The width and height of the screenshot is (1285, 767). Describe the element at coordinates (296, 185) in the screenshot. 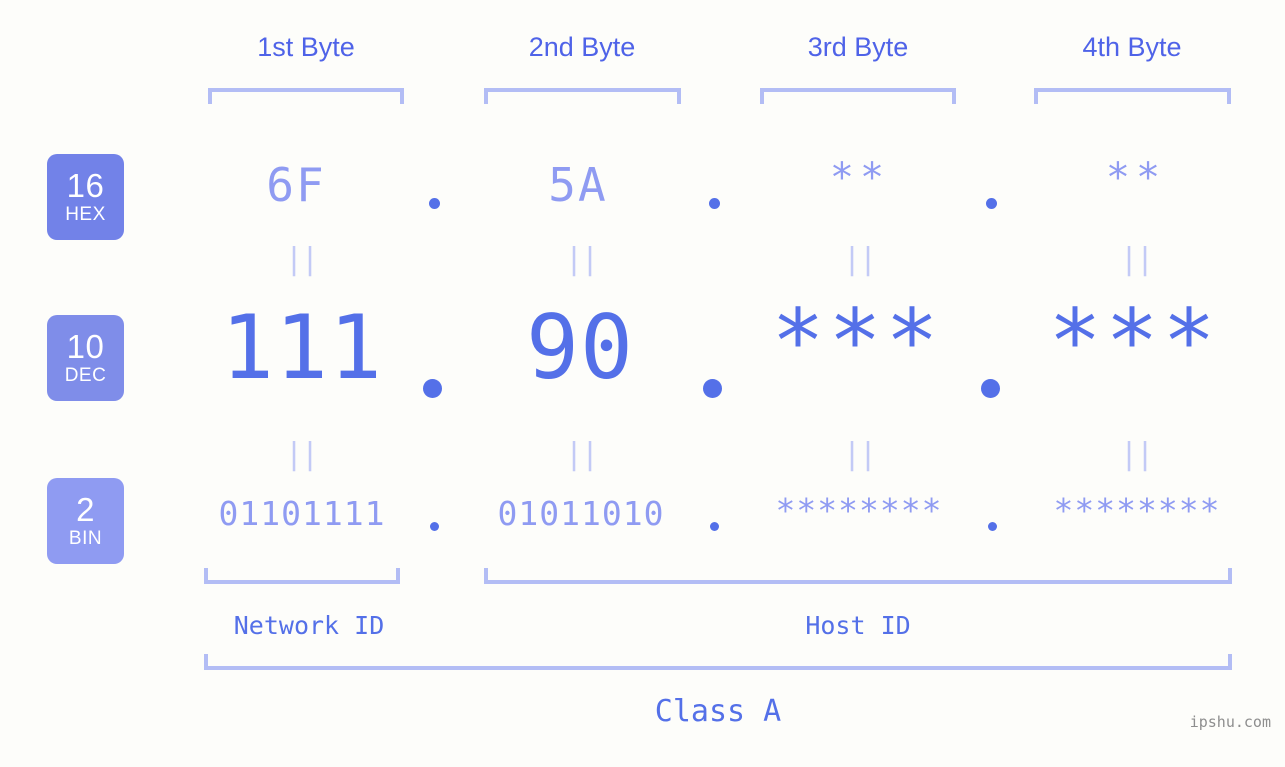

I see `hex-byte-1: 6F` at that location.